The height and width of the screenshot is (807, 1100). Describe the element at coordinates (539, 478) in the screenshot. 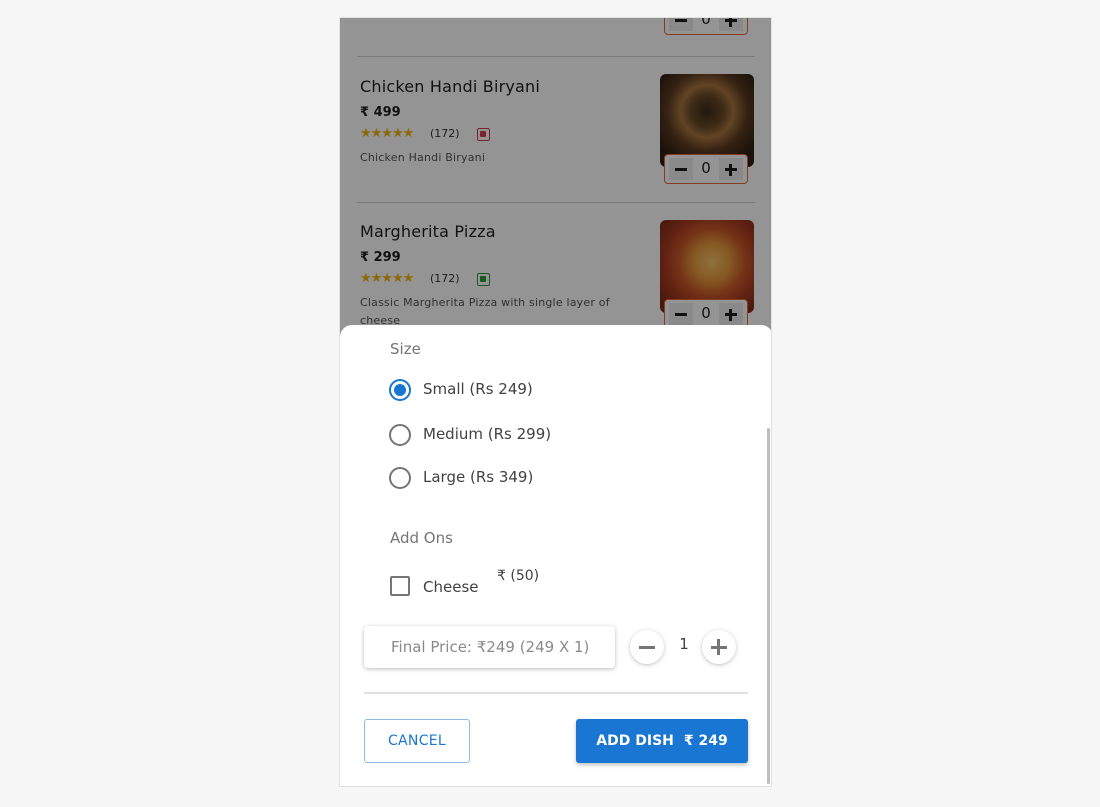

I see `size-option-large: Large (Rs 349)` at that location.